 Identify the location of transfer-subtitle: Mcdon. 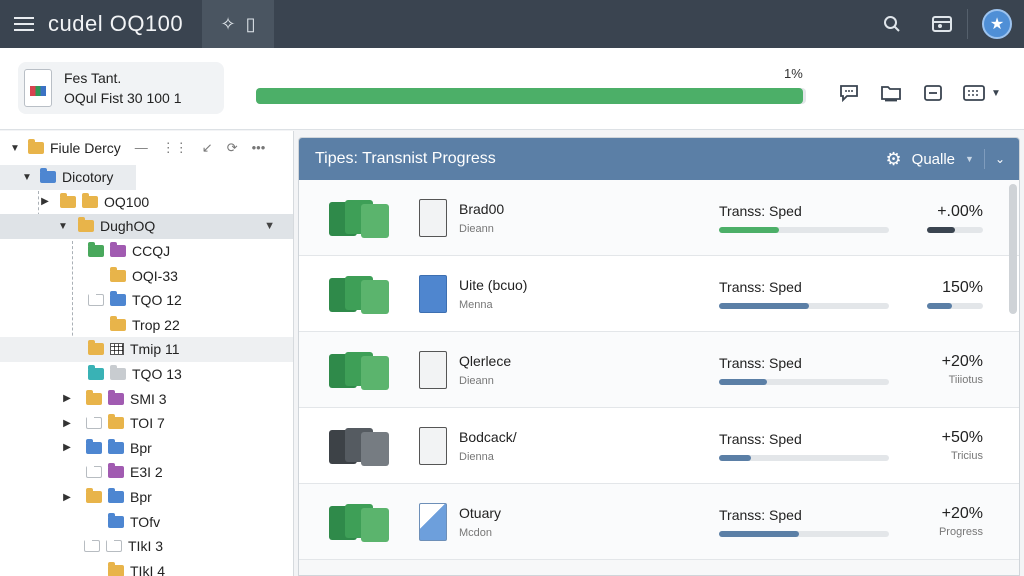
(476, 532).